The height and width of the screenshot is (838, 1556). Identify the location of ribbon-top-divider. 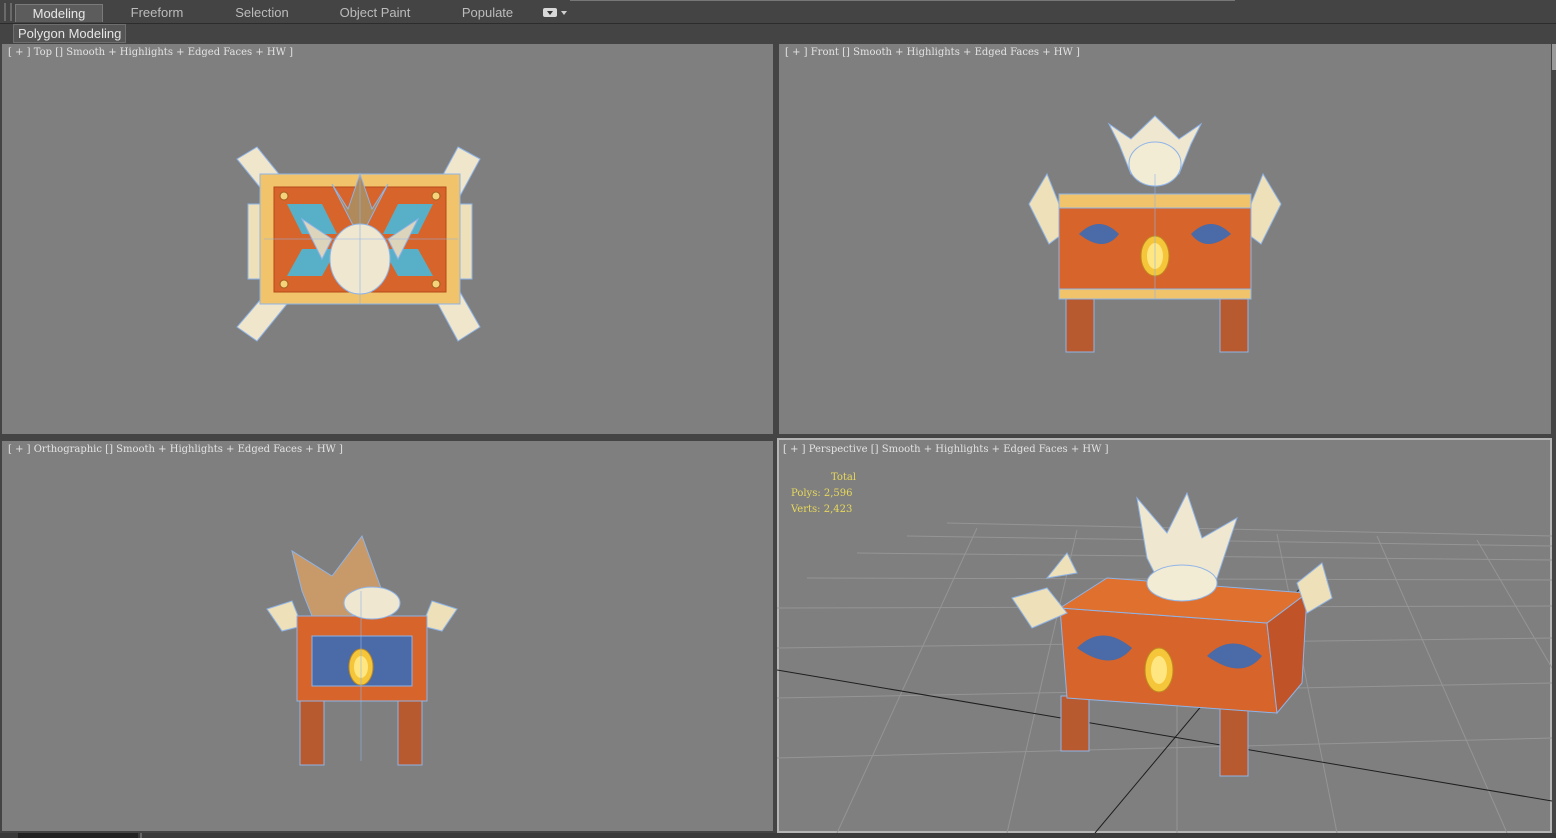
(902, 0).